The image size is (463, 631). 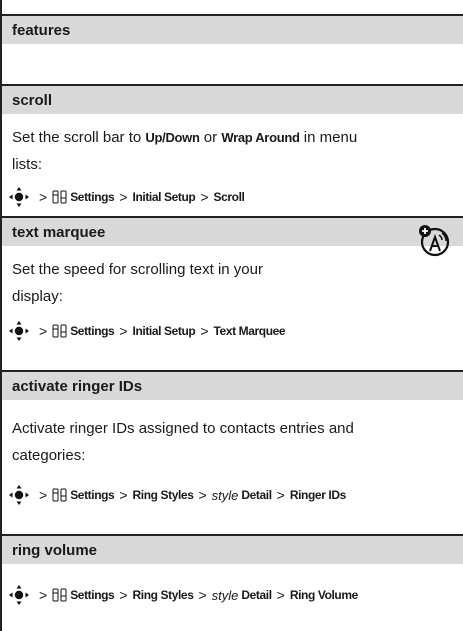 What do you see at coordinates (210, 137) in the screenshot?
I see `text-fragment: or` at bounding box center [210, 137].